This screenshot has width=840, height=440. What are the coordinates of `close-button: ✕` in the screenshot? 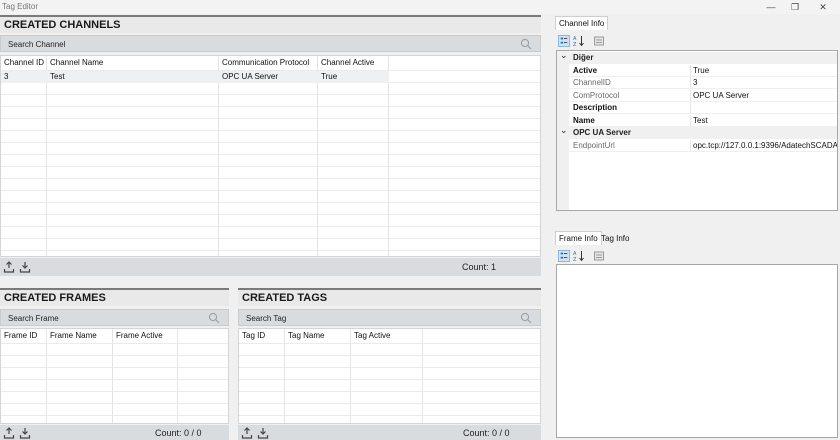 It's located at (823, 7).